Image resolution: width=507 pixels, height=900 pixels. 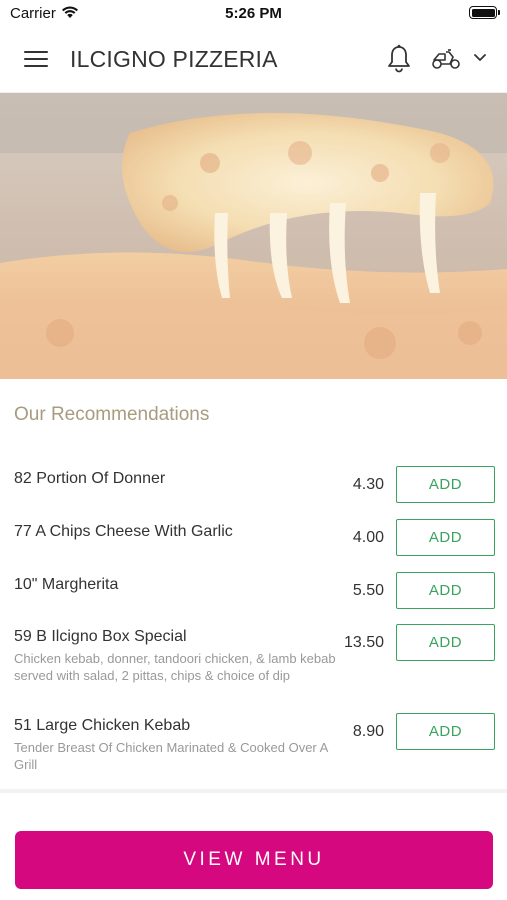 I want to click on item-price: 4.00, so click(x=368, y=537).